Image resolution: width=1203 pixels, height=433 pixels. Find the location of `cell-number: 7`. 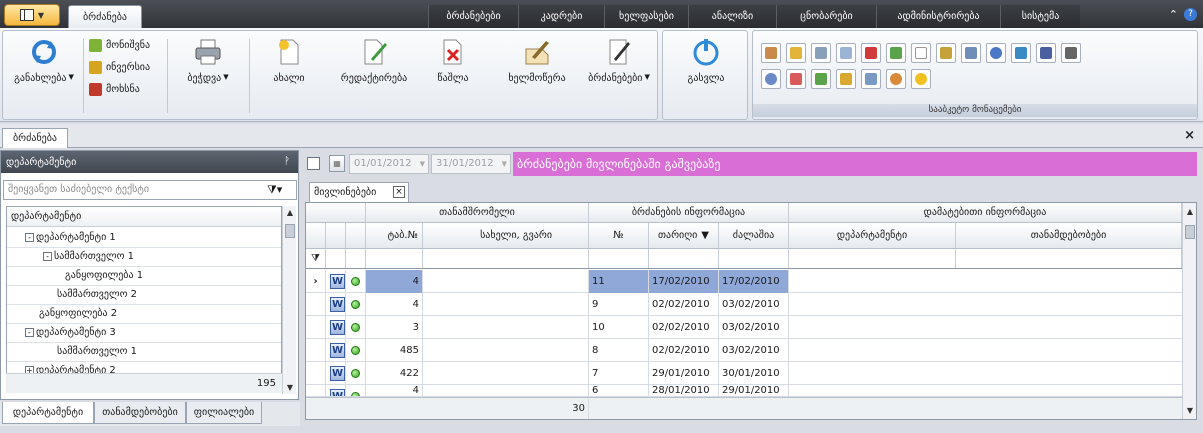

cell-number: 7 is located at coordinates (619, 373).